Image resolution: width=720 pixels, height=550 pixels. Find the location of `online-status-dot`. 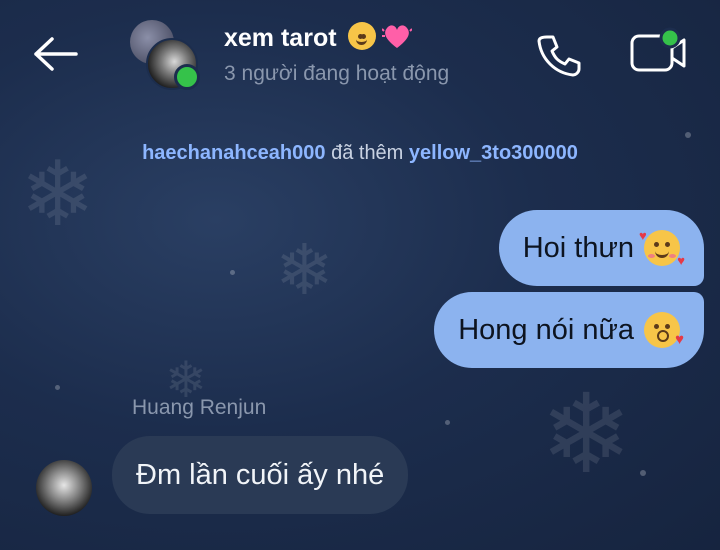

online-status-dot is located at coordinates (187, 77).